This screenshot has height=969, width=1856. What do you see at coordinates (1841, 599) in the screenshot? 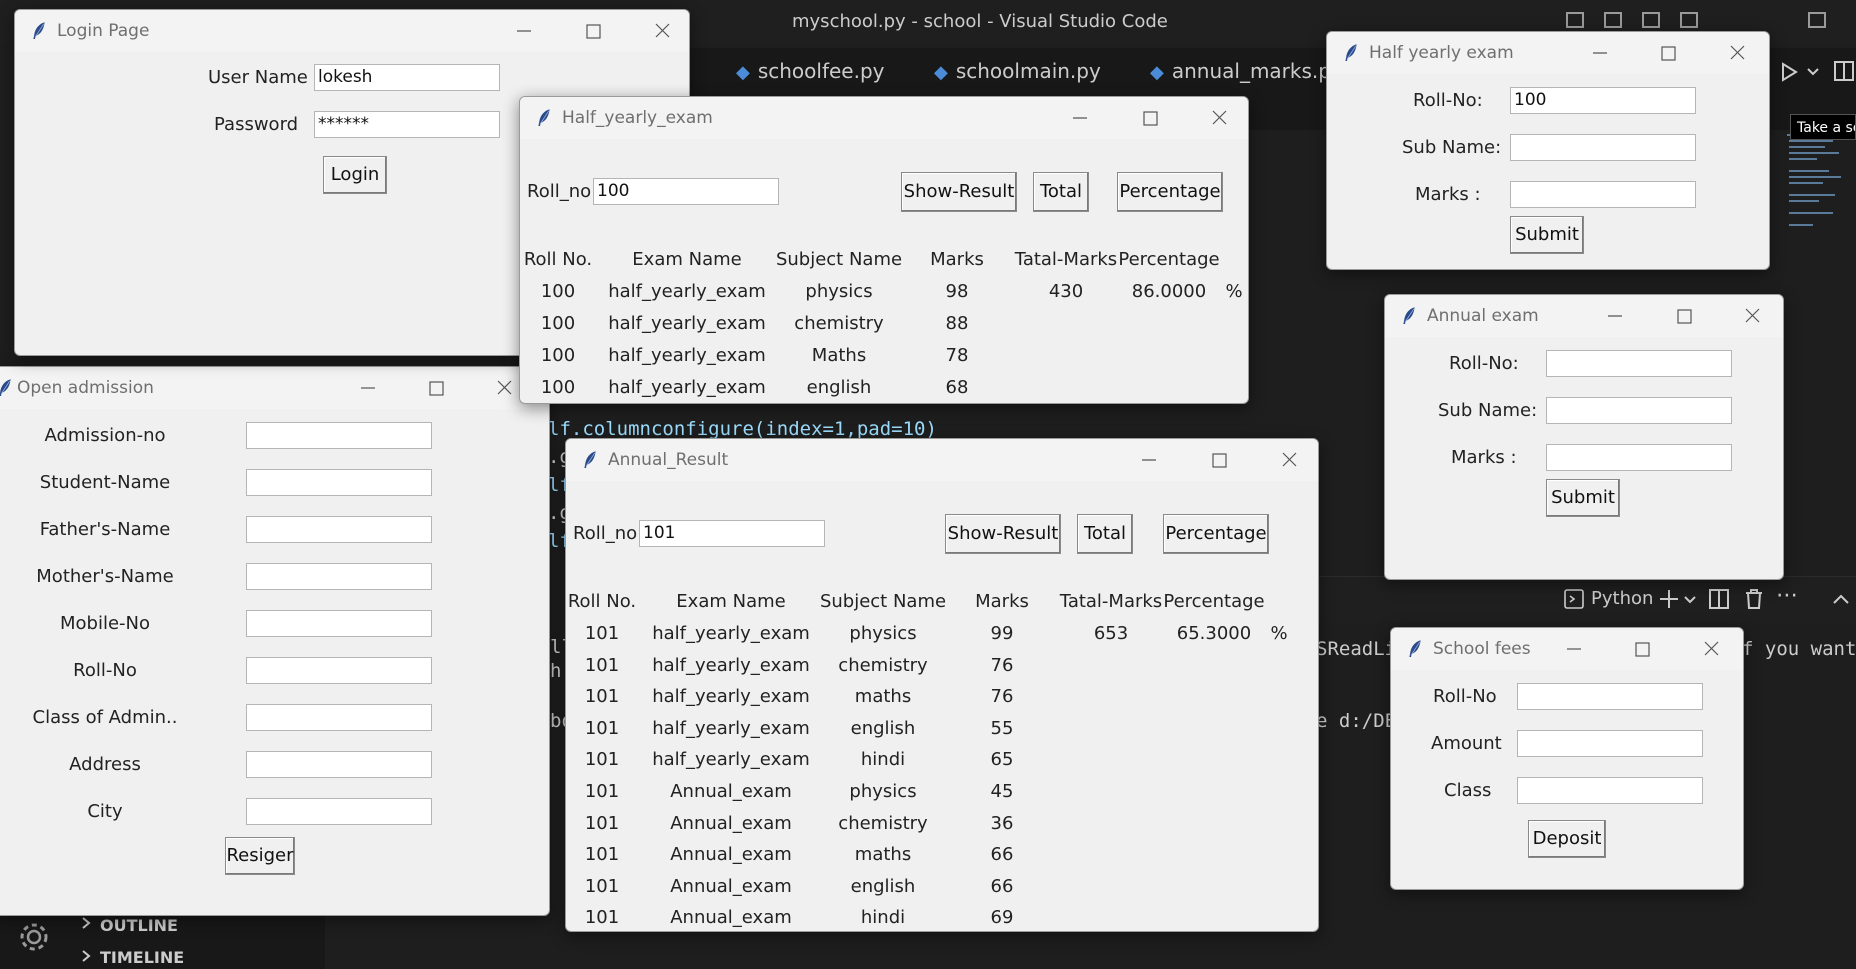
I see `chevron-up-icon` at bounding box center [1841, 599].